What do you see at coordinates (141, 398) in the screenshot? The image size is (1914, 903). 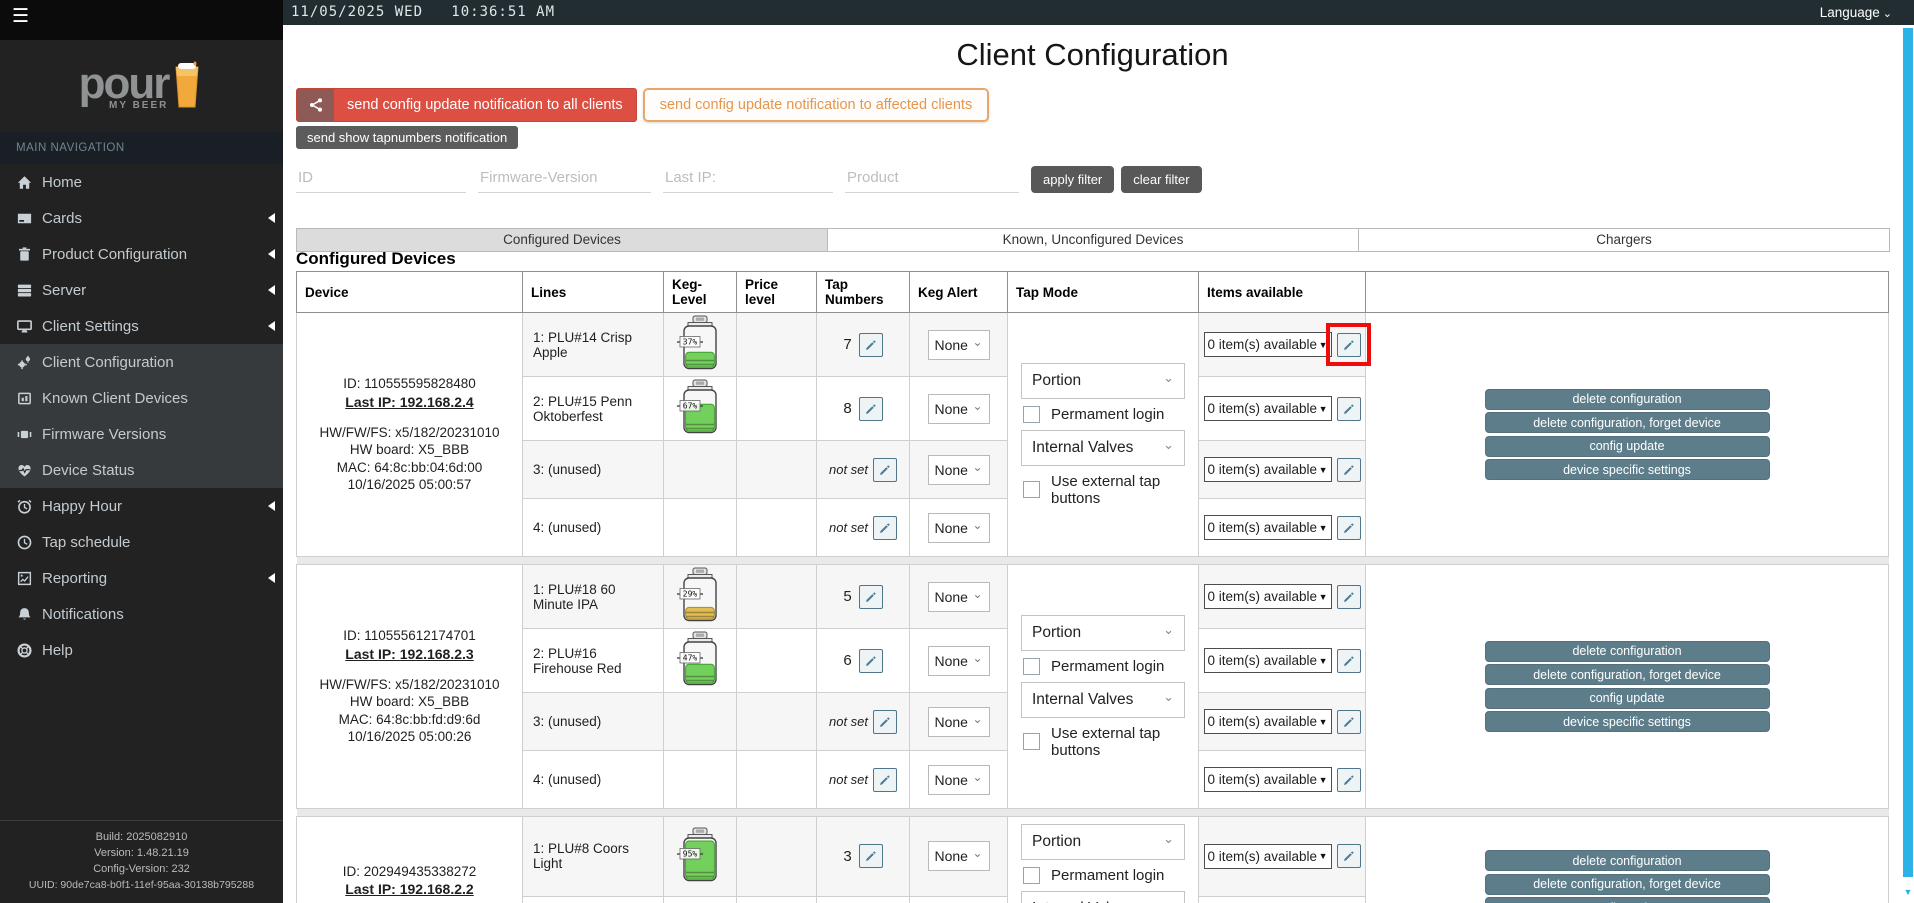 I see `sidebar-item-known-client-devices: Known Client Devices` at bounding box center [141, 398].